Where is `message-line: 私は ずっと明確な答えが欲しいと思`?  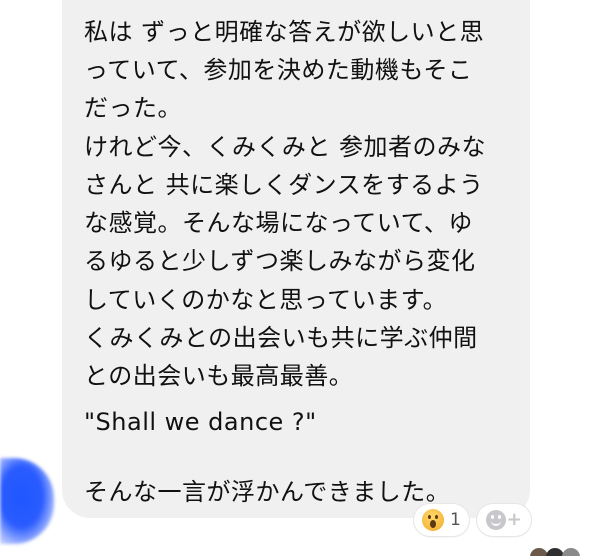 message-line: 私は ずっと明確な答えが欲しいと思 is located at coordinates (284, 32).